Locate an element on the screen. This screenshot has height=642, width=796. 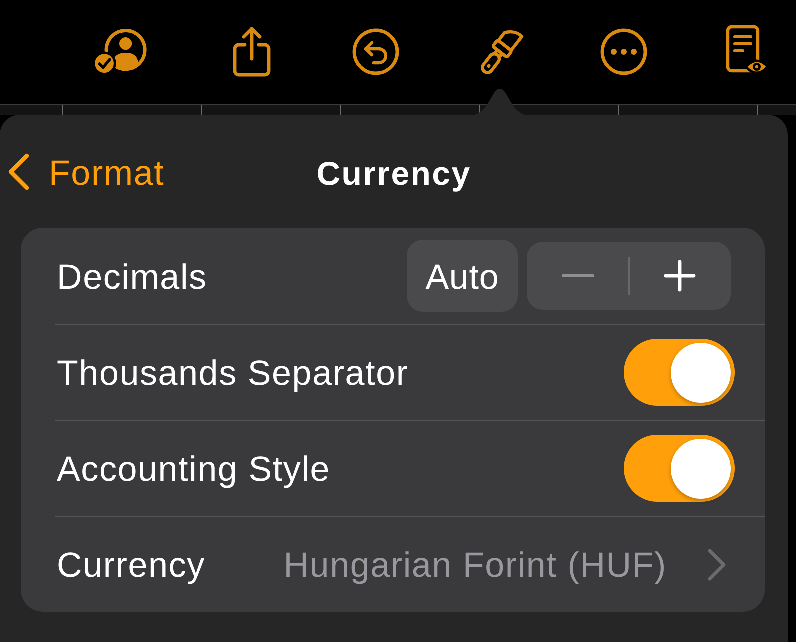
row-label: Accounting Style is located at coordinates (194, 469).